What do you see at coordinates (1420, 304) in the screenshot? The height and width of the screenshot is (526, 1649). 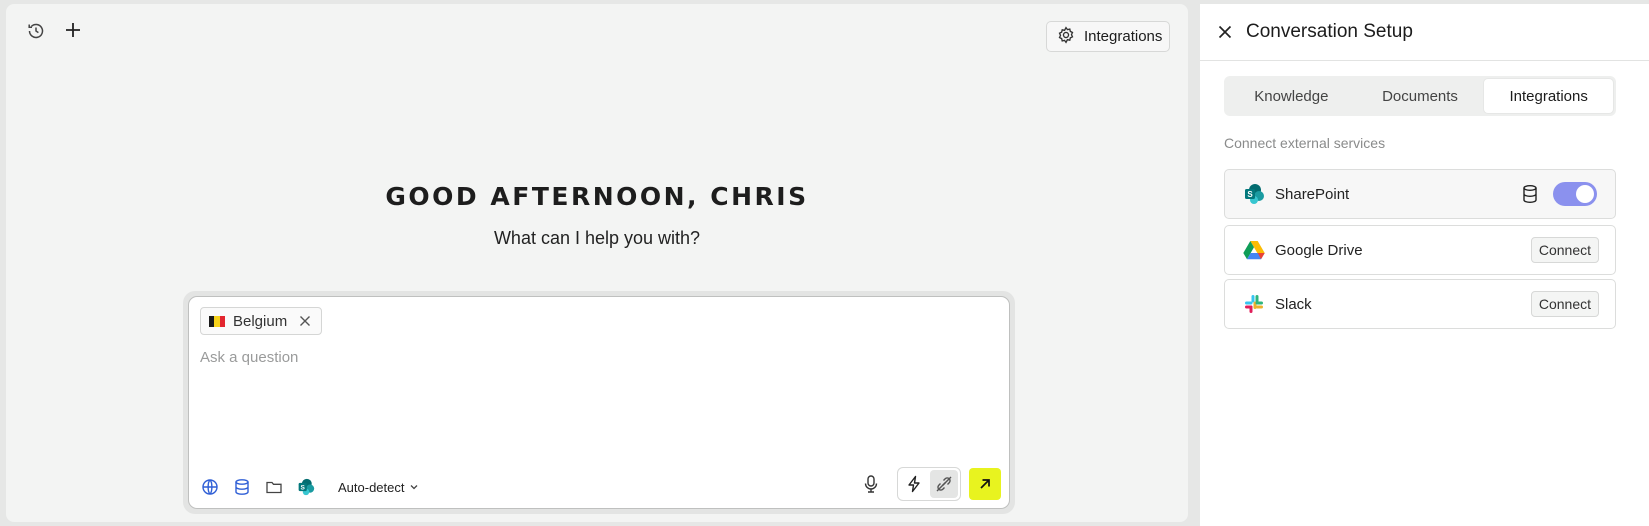 I see `service-row-slack: Slack Connect` at bounding box center [1420, 304].